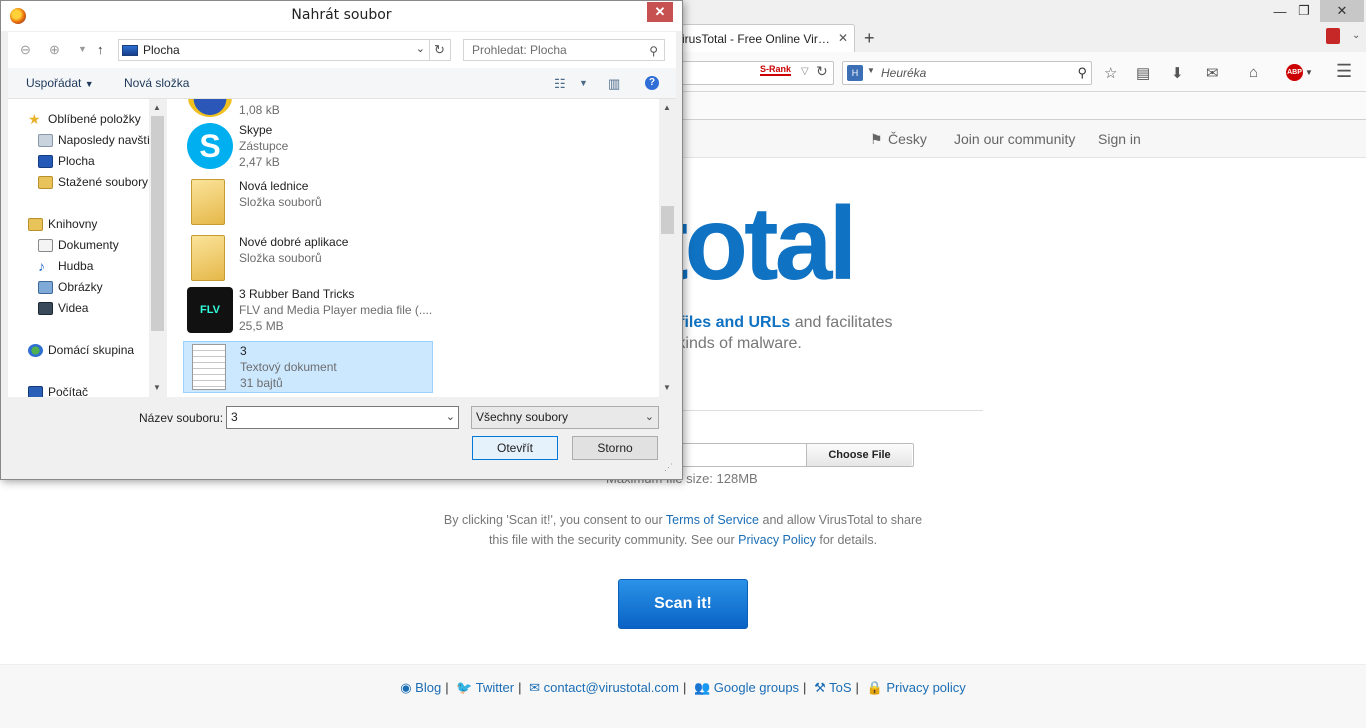 This screenshot has width=1366, height=728. Describe the element at coordinates (308, 110) in the screenshot. I see `file-item: 1,08 kB` at that location.